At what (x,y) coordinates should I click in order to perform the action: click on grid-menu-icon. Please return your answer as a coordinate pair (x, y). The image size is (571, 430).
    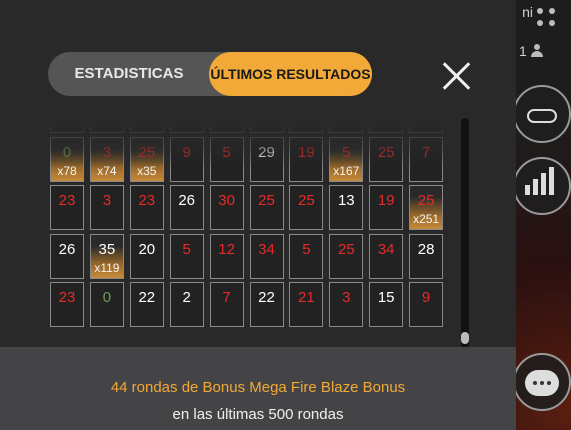
    Looking at the image, I should click on (549, 20).